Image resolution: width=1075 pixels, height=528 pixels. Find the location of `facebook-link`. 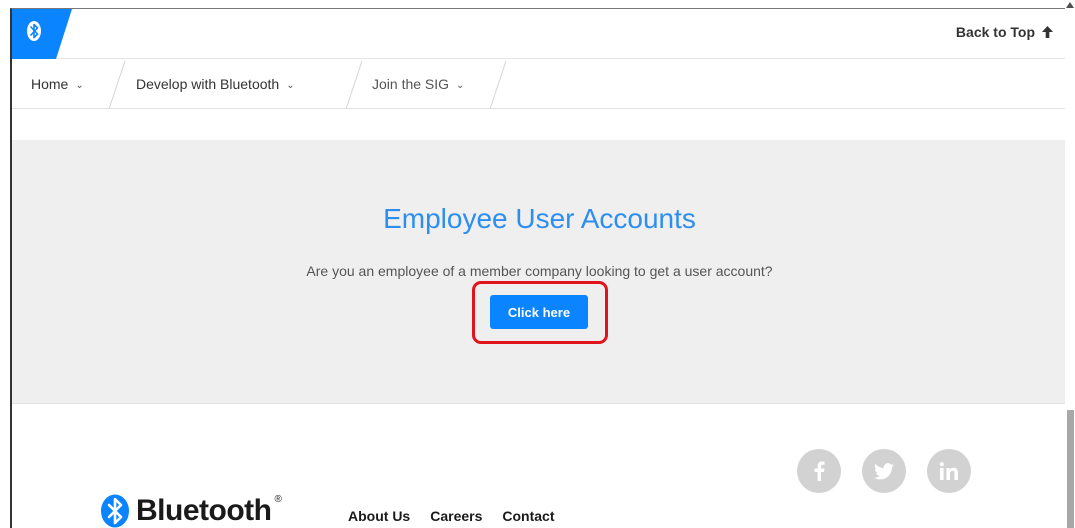

facebook-link is located at coordinates (819, 471).